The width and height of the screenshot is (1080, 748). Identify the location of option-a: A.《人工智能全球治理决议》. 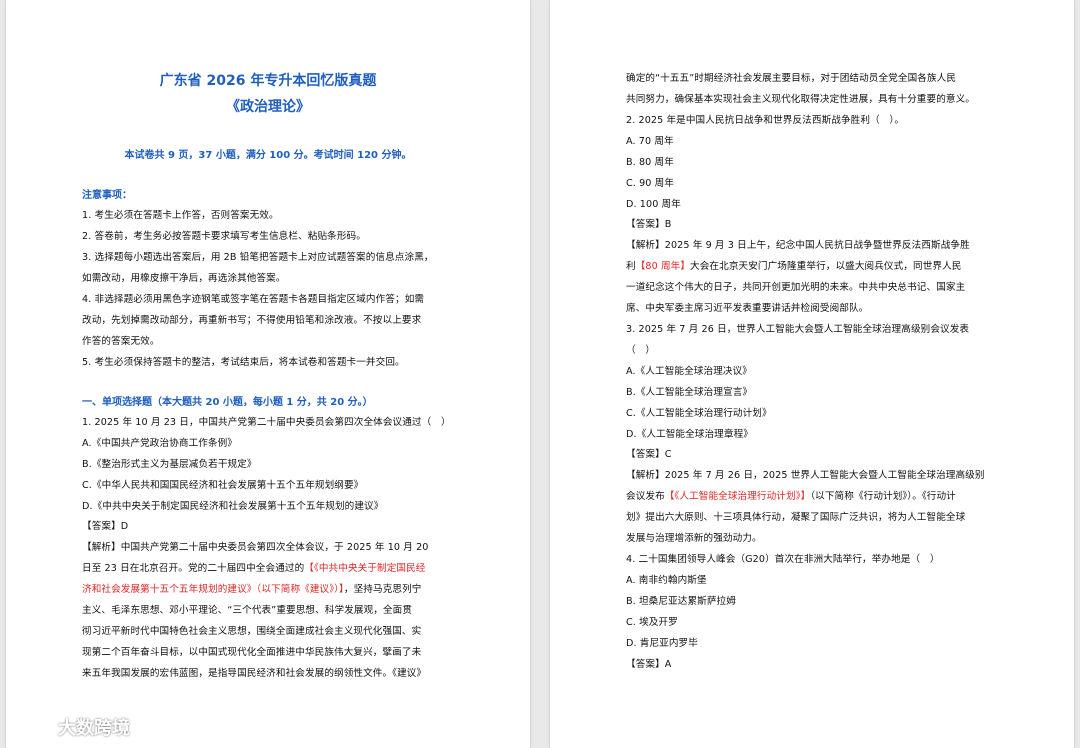
(689, 371).